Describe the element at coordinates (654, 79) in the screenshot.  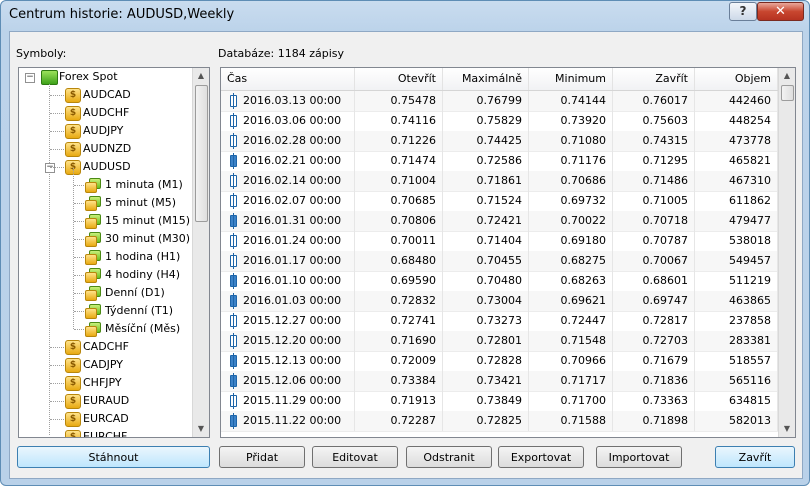
I see `column-header: Zavřít` at that location.